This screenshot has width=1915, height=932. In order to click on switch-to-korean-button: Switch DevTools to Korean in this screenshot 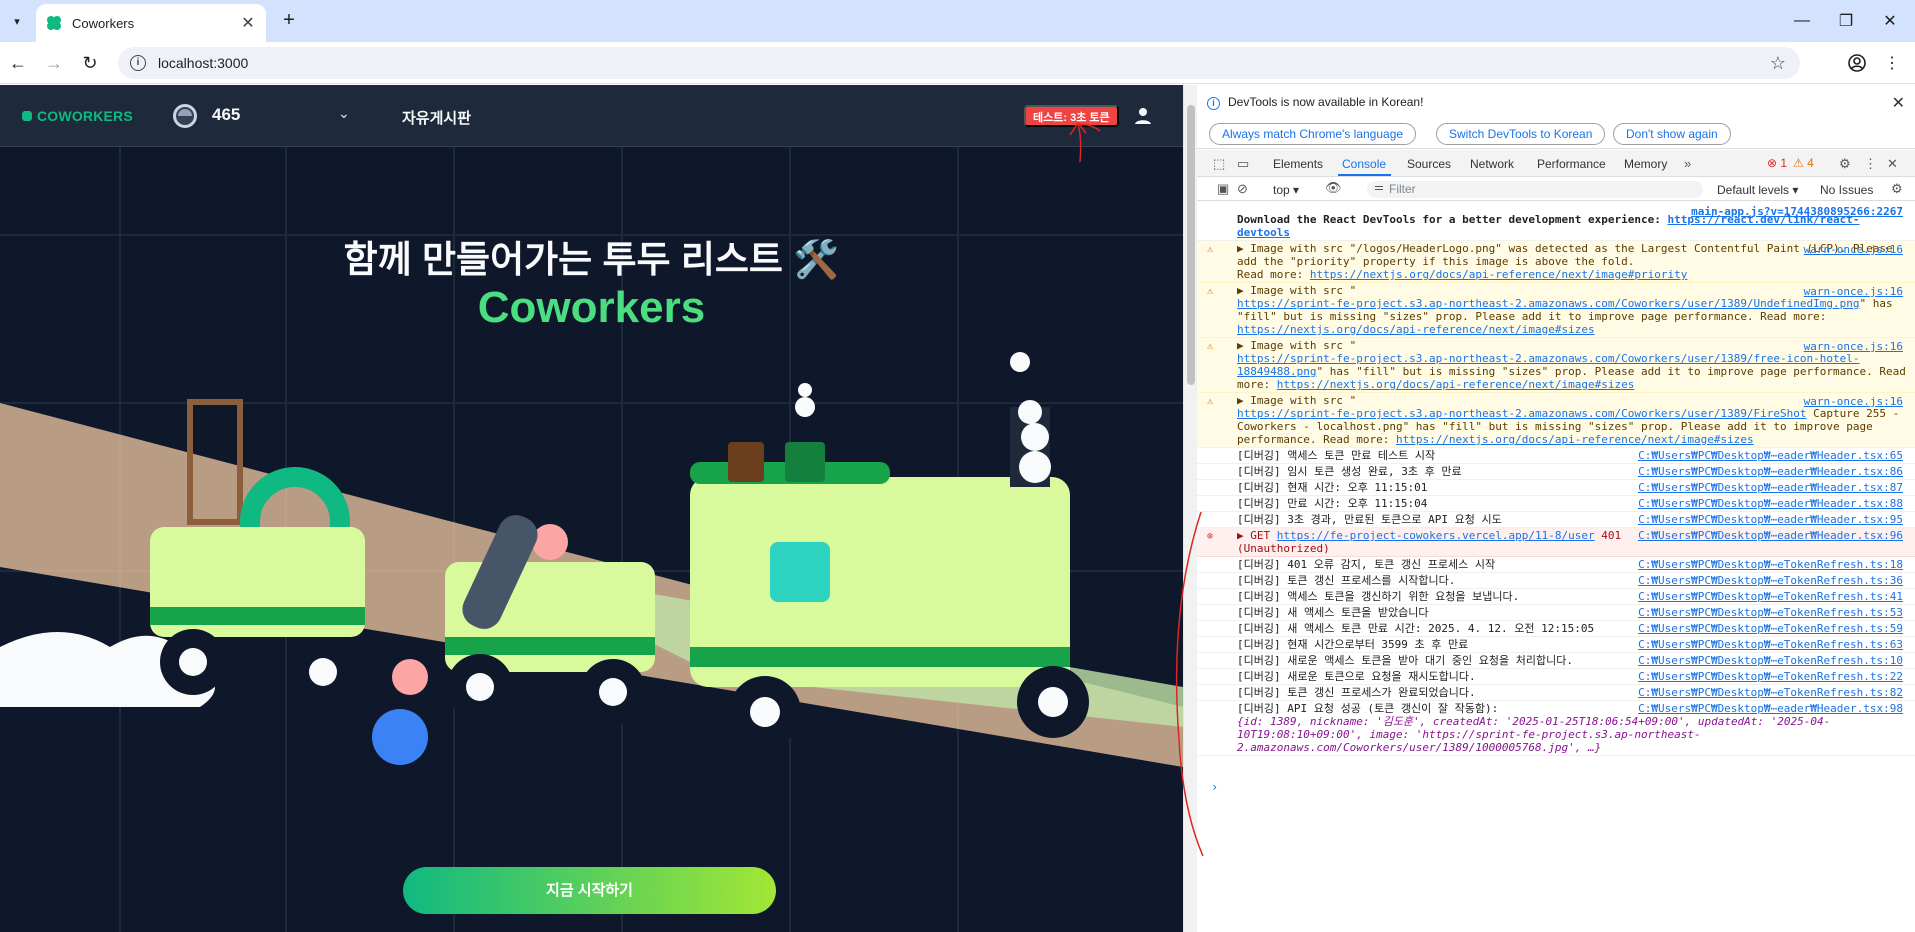, I will do `click(1521, 134)`.